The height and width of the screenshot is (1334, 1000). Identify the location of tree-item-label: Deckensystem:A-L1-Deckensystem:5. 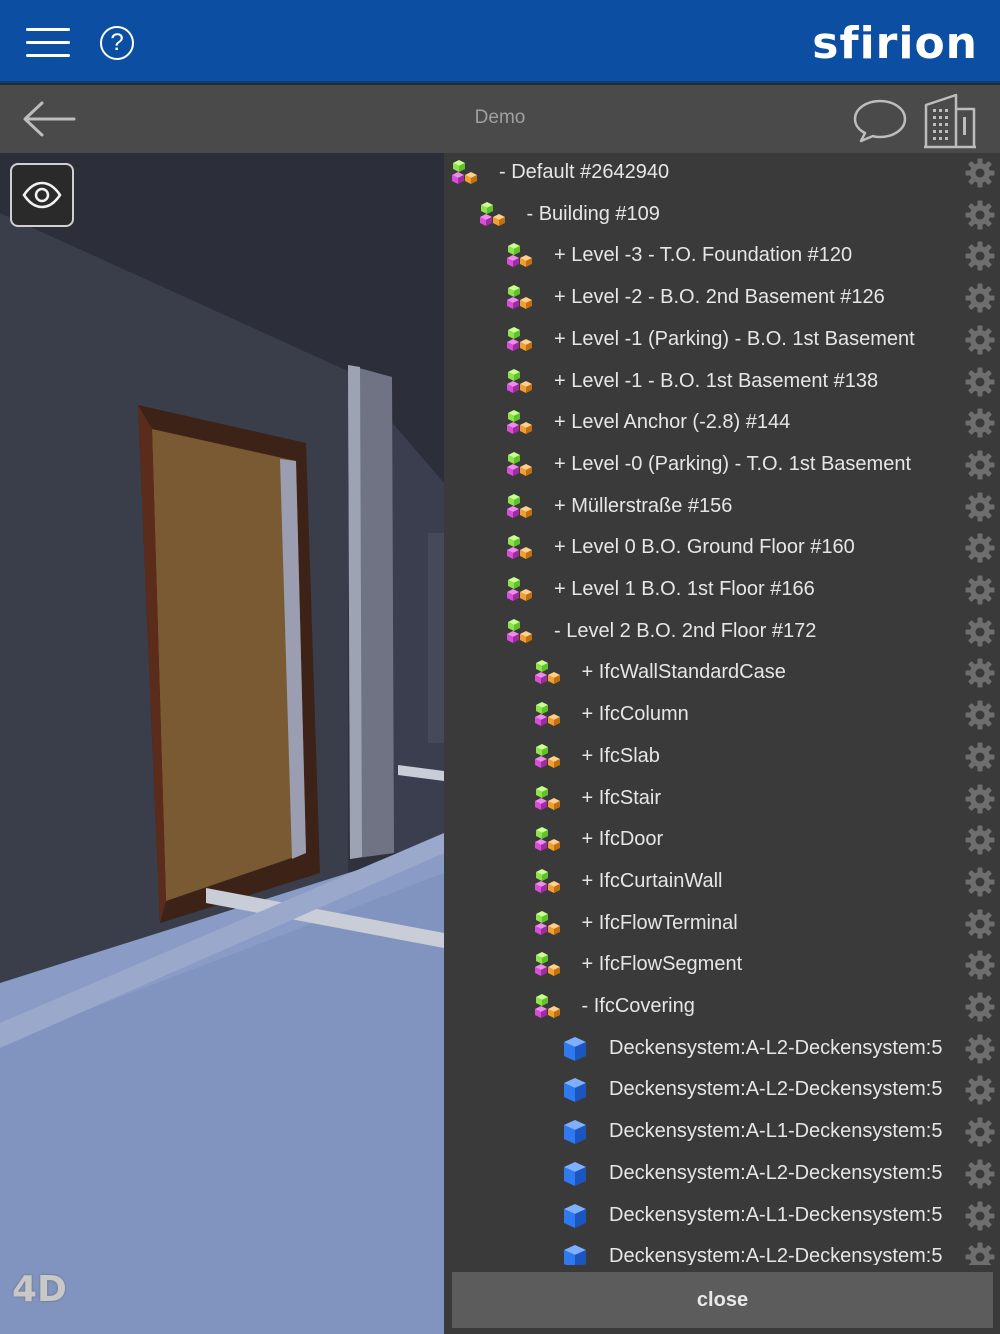
(776, 1214).